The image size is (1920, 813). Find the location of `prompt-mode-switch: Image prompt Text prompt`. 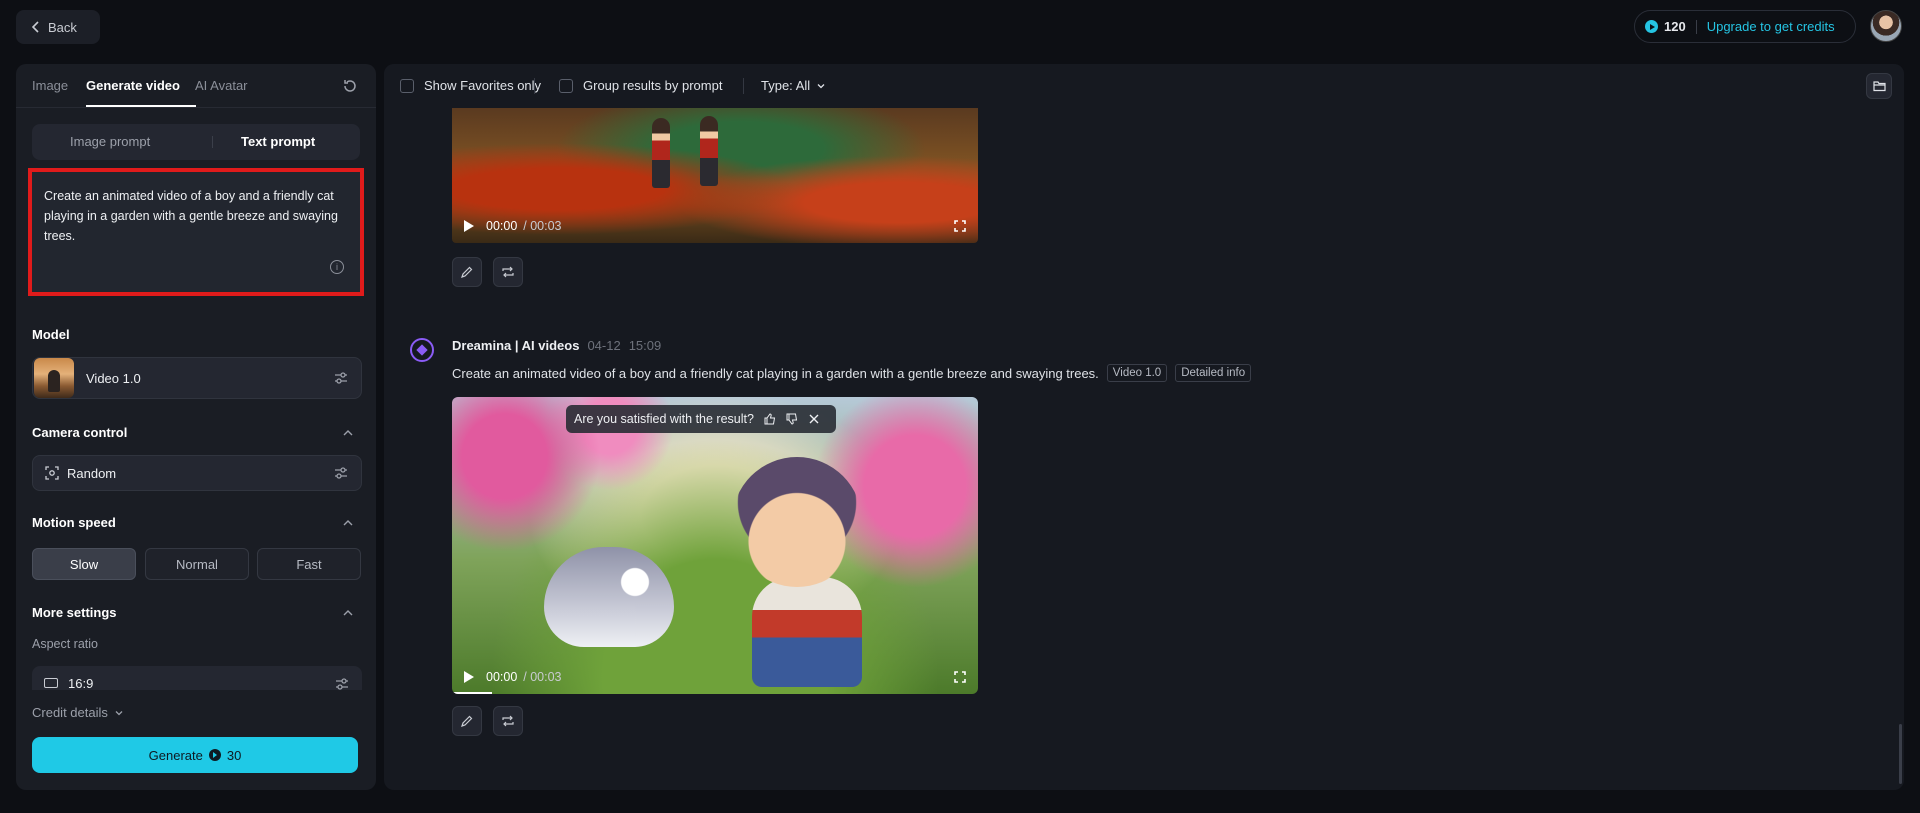

prompt-mode-switch: Image prompt Text prompt is located at coordinates (196, 142).